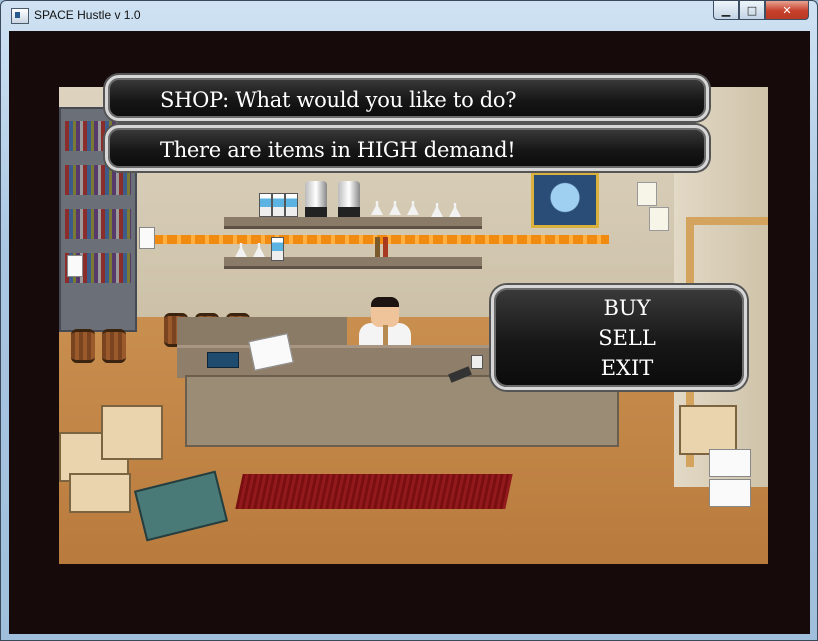 The image size is (818, 641). I want to click on lower-shelf, so click(353, 263).